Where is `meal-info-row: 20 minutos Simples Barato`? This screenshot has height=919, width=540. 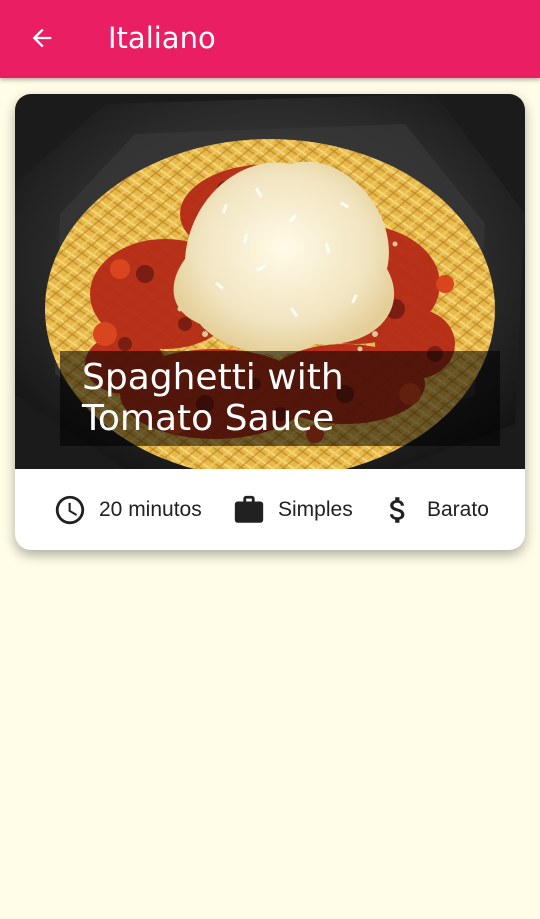 meal-info-row: 20 minutos Simples Barato is located at coordinates (270, 509).